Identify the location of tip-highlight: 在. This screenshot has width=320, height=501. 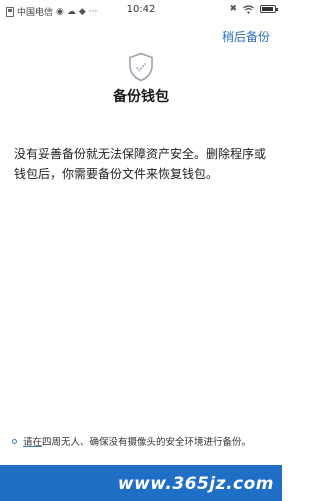
(37, 442).